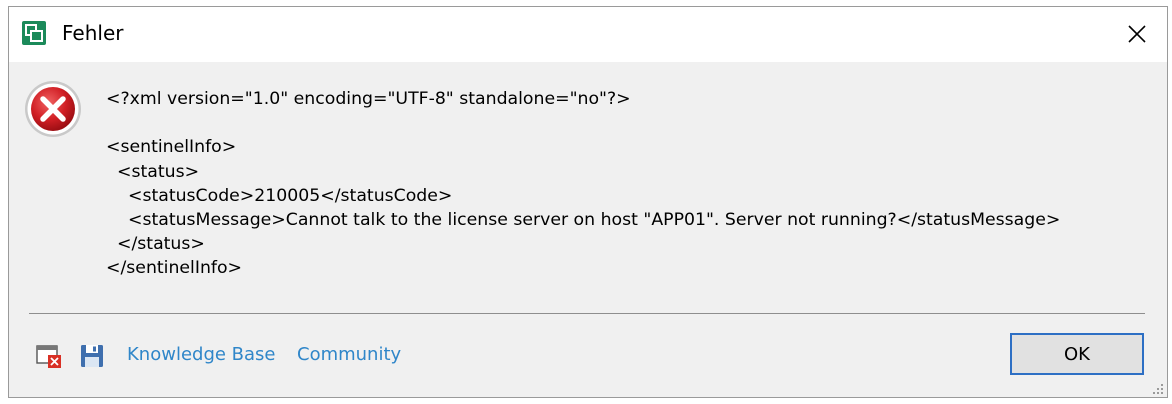 This screenshot has width=1172, height=404. What do you see at coordinates (153, 171) in the screenshot?
I see `message-line: <status>` at bounding box center [153, 171].